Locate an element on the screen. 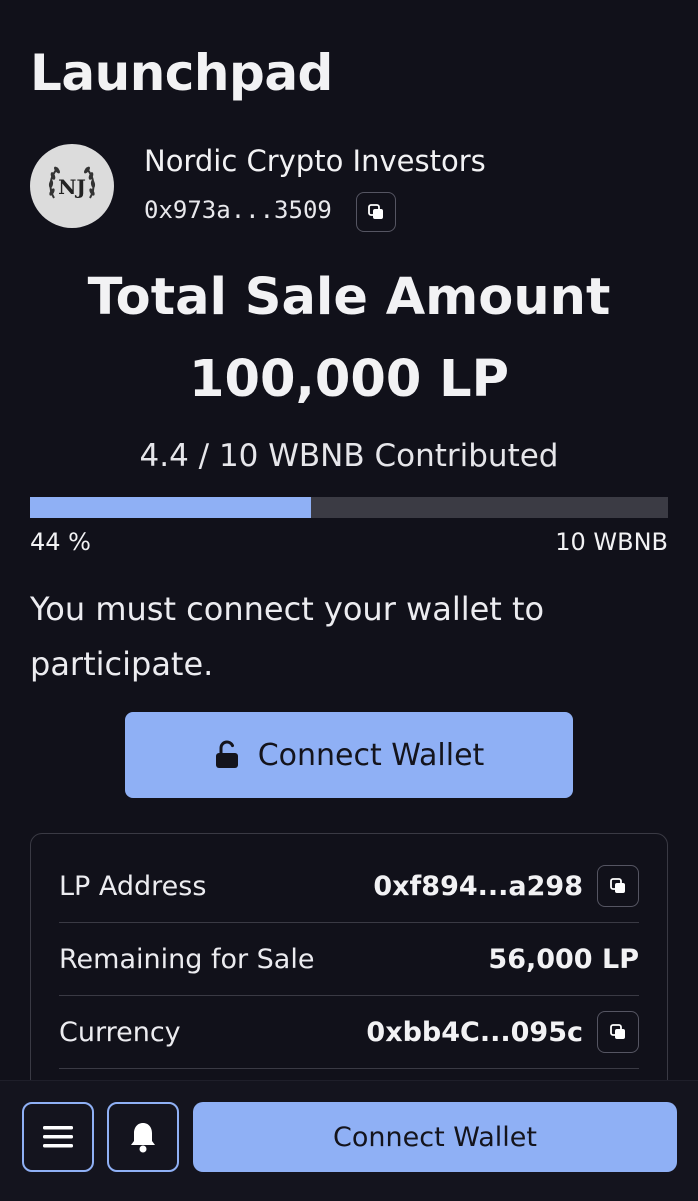  menu-button is located at coordinates (58, 1137).